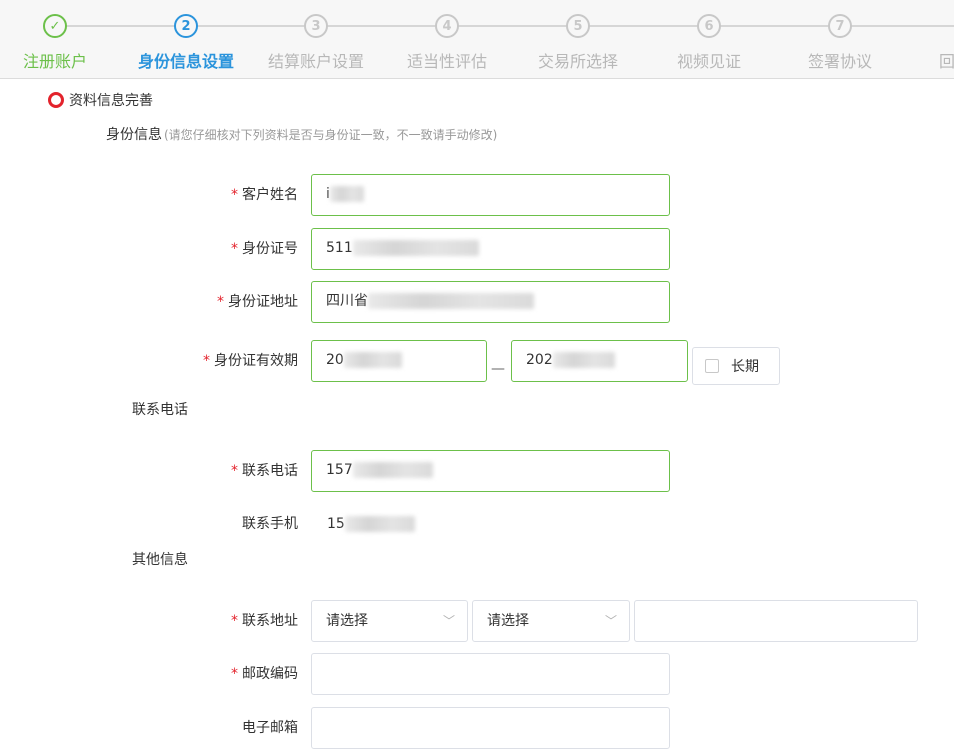 The image size is (954, 752). I want to click on phone-field: 157, so click(490, 471).